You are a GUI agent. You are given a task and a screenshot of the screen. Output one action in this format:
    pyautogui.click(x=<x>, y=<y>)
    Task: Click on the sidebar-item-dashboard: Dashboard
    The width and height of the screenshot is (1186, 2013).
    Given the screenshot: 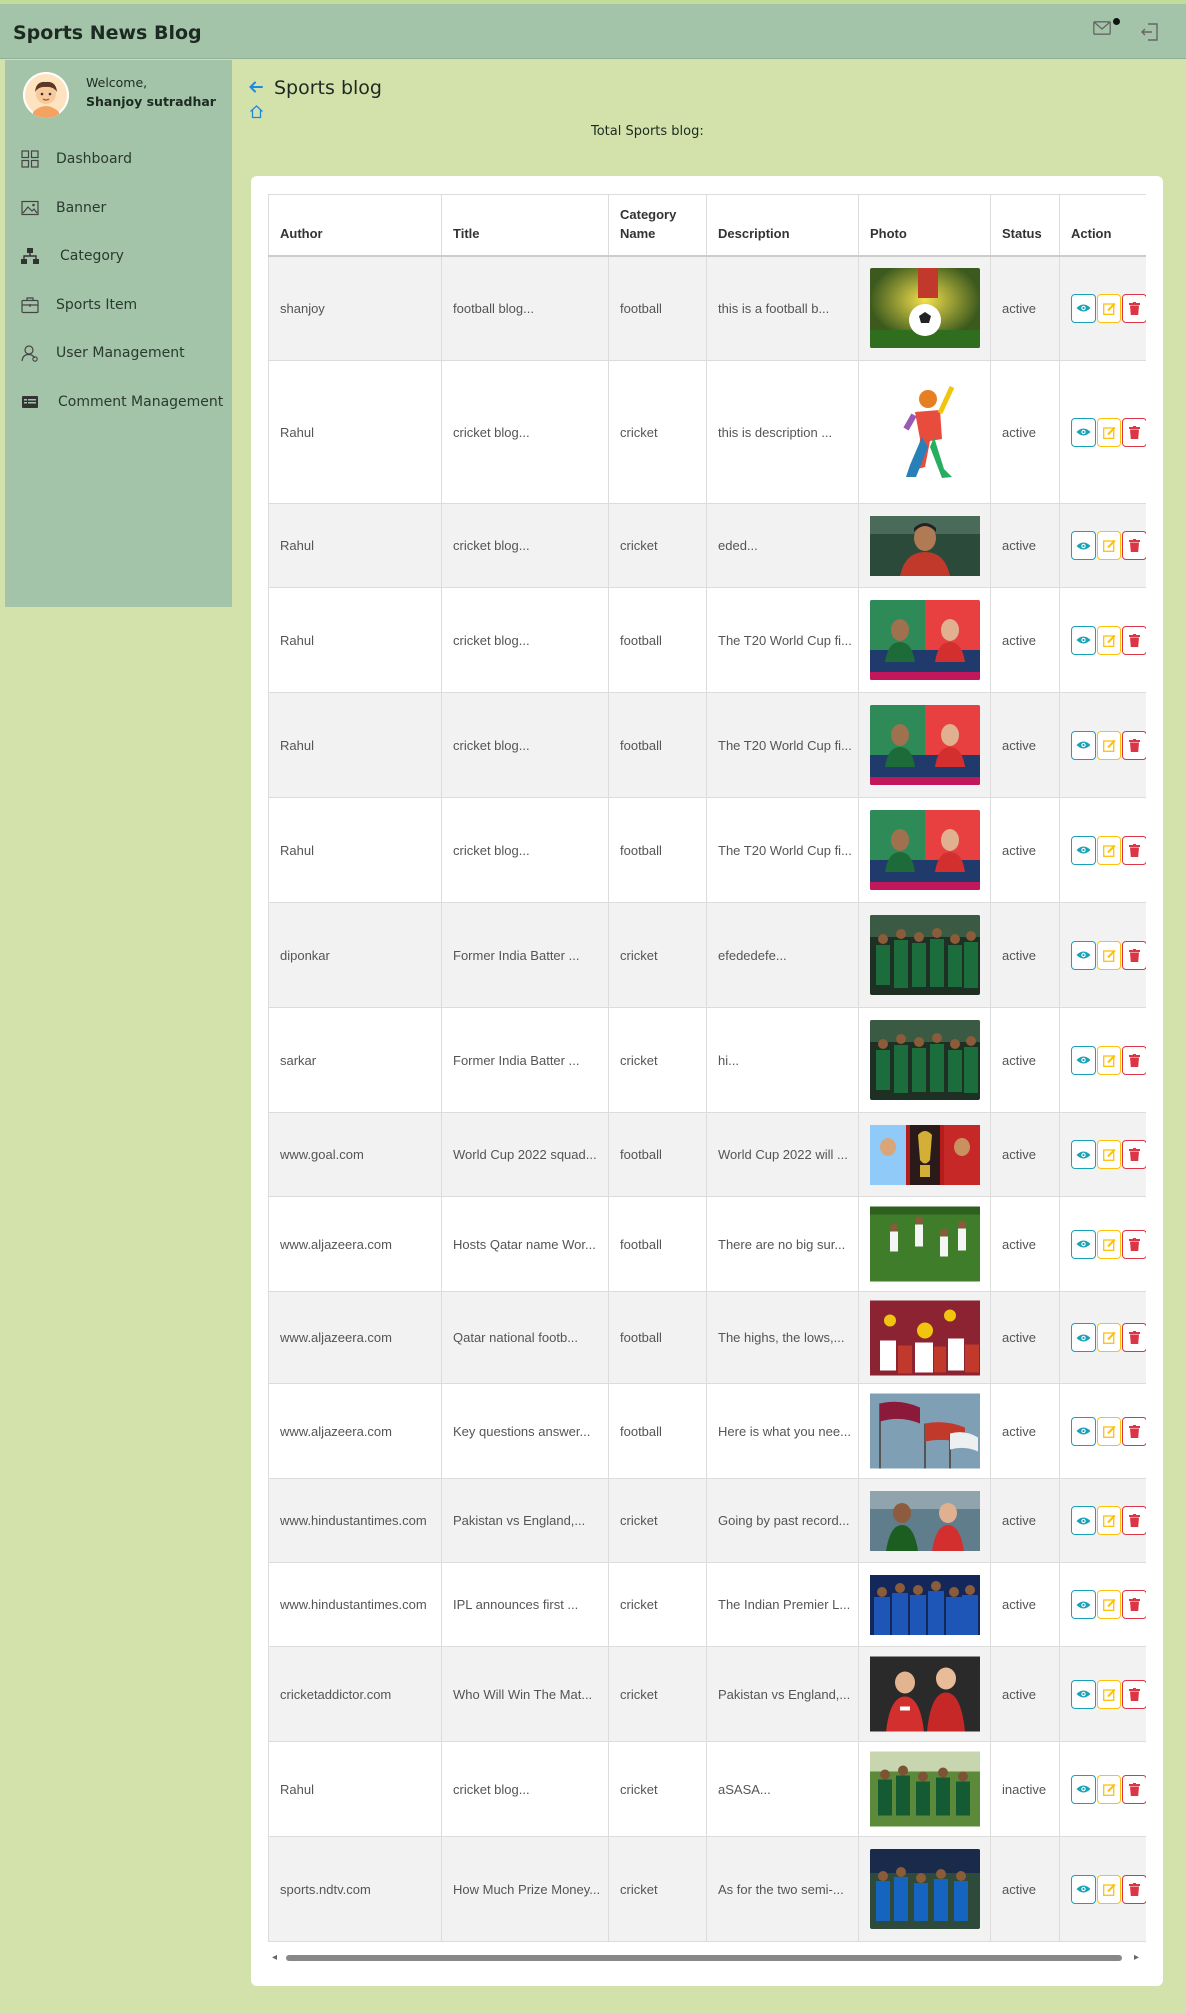 What is the action you would take?
    pyautogui.click(x=118, y=159)
    